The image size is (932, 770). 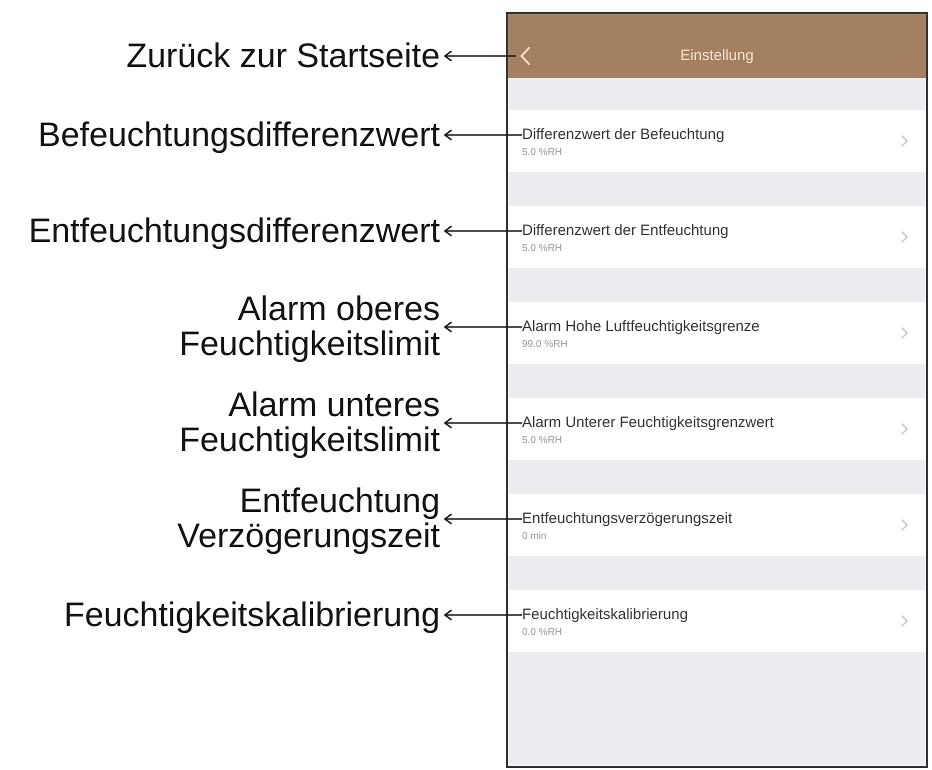 What do you see at coordinates (605, 615) in the screenshot?
I see `setting-title: Feuchtigkeitskalibrierung` at bounding box center [605, 615].